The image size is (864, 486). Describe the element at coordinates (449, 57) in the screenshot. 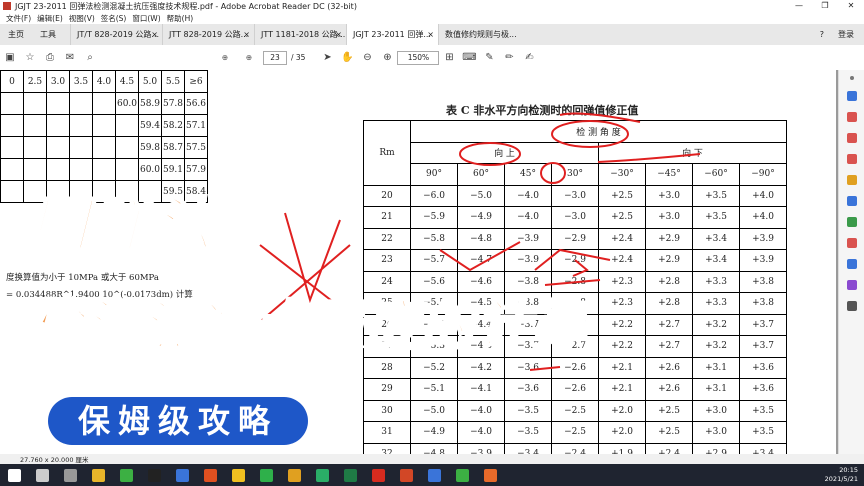

I see `fit-page-icon: ⊞` at that location.